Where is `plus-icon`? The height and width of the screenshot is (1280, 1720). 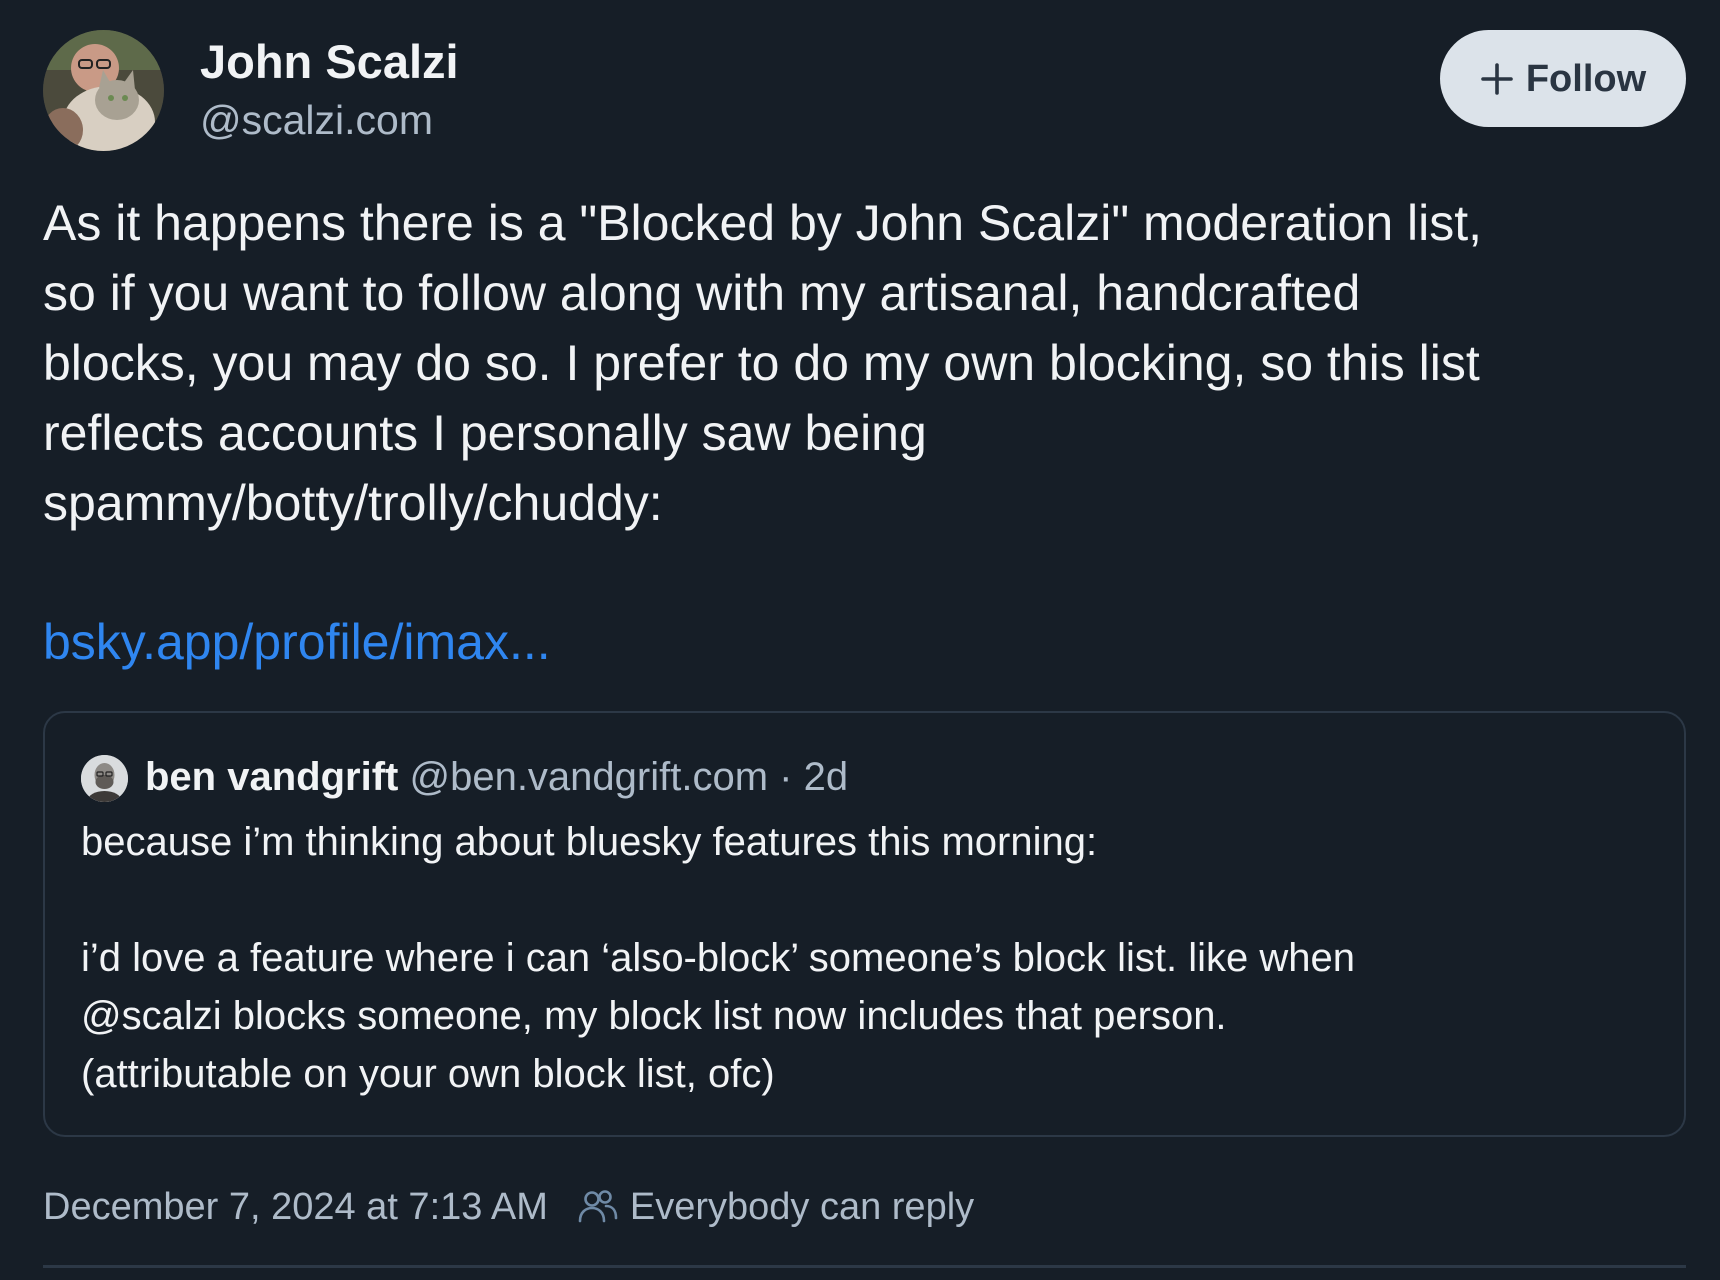
plus-icon is located at coordinates (1497, 78).